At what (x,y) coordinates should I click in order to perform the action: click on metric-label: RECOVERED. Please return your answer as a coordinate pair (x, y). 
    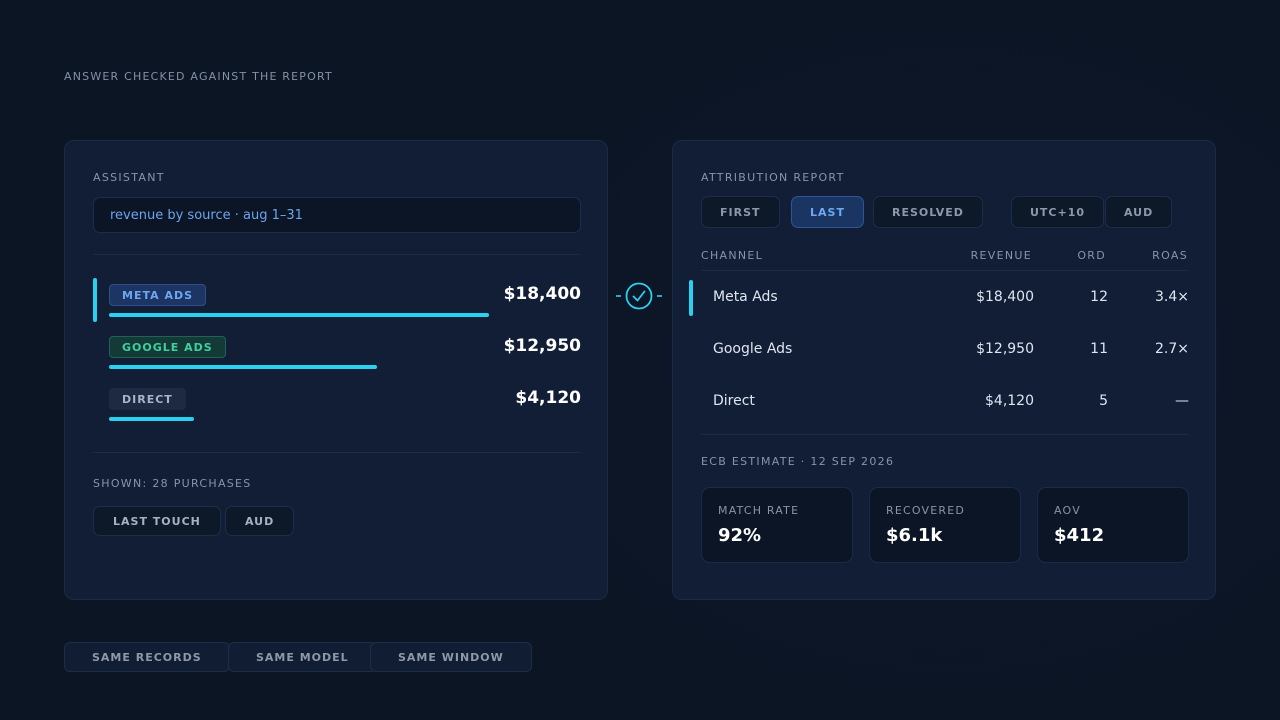
    Looking at the image, I should click on (926, 510).